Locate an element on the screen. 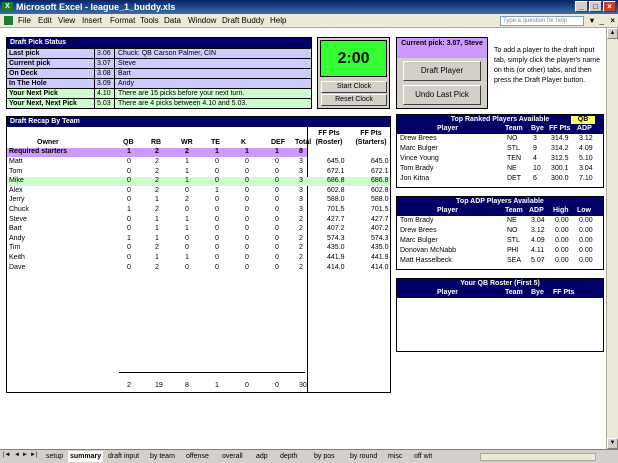  recap-row: Alex 0 2 0 1 0 0 3 602.8 602.8 is located at coordinates (198, 191).